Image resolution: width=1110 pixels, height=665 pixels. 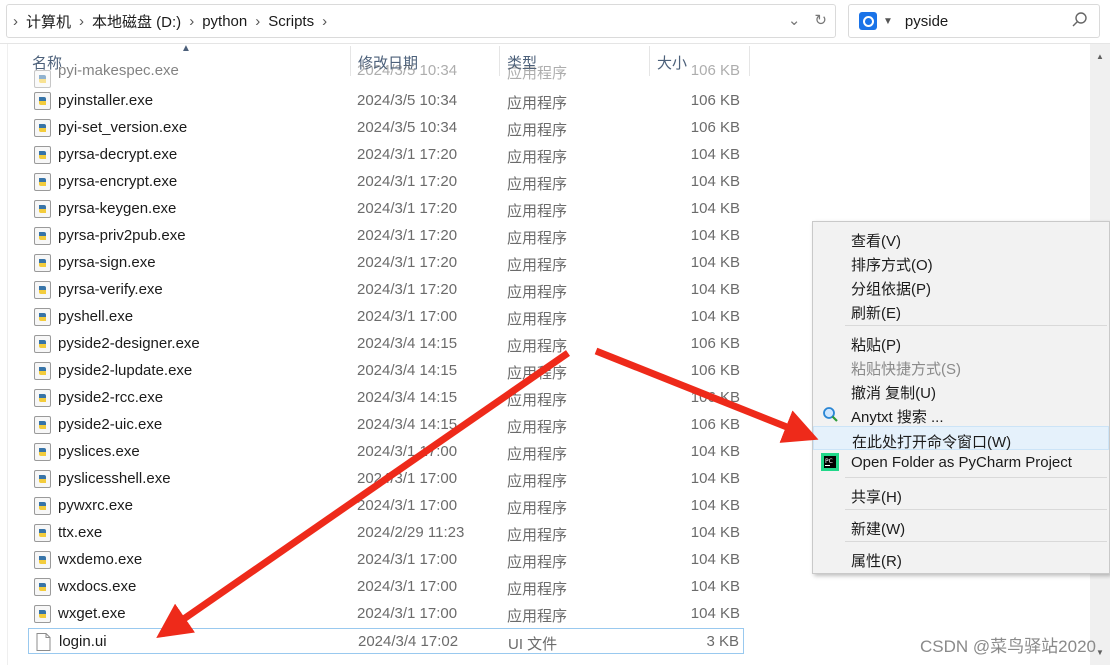 I want to click on context-menu-item: 撤消 复制(U), so click(x=961, y=390).